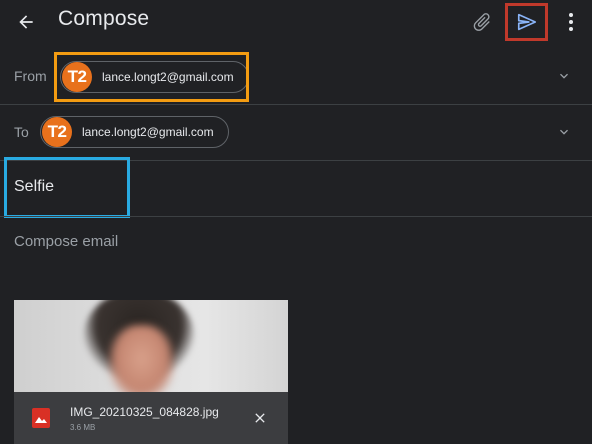 Image resolution: width=592 pixels, height=444 pixels. I want to click on recipient-chip: T2 lance.longt2@gmail.com, so click(134, 132).